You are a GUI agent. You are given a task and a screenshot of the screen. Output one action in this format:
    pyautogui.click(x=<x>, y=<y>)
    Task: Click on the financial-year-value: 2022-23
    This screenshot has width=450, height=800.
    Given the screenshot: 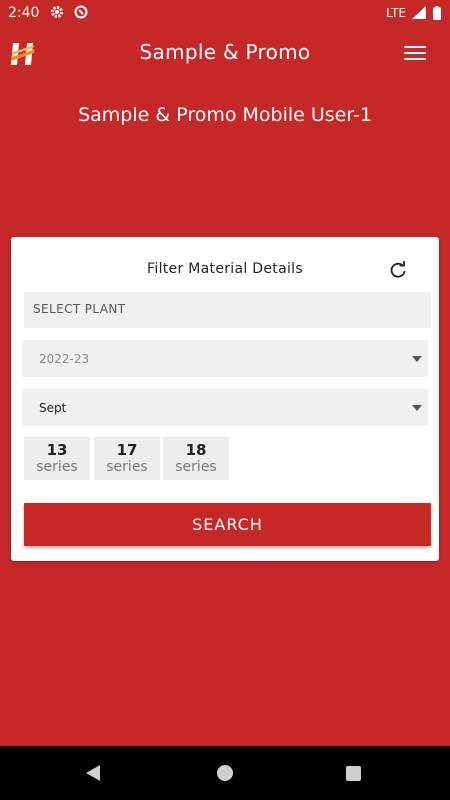 What is the action you would take?
    pyautogui.click(x=64, y=359)
    